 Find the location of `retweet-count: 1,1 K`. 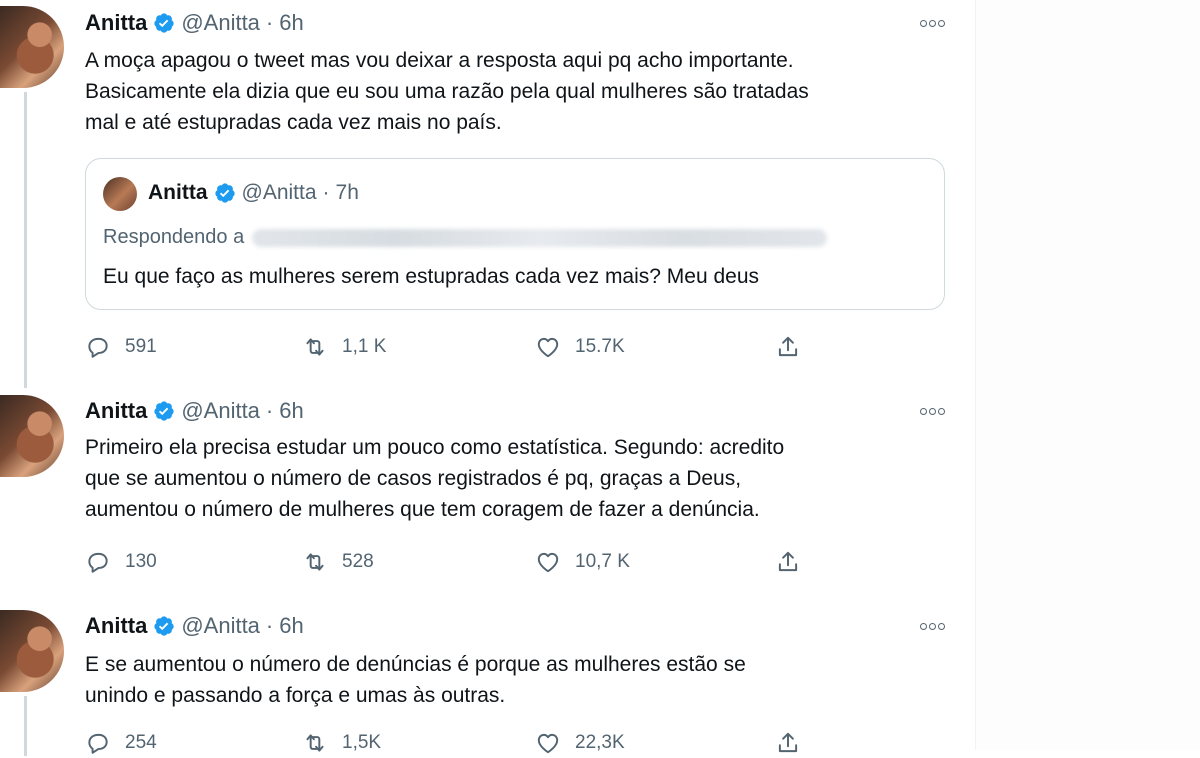

retweet-count: 1,1 K is located at coordinates (364, 346).